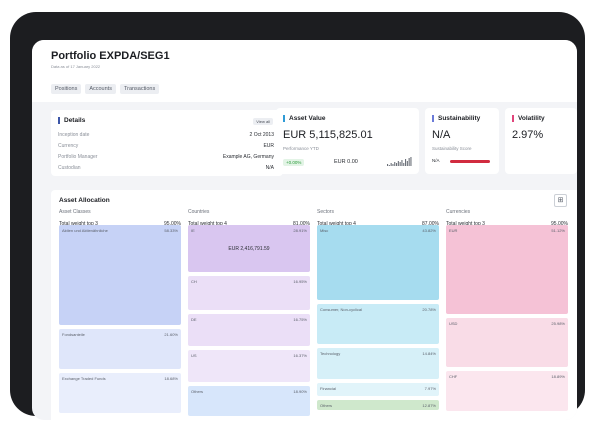  What do you see at coordinates (249, 293) in the screenshot?
I see `allocation-tile: CH 16.95%` at bounding box center [249, 293].